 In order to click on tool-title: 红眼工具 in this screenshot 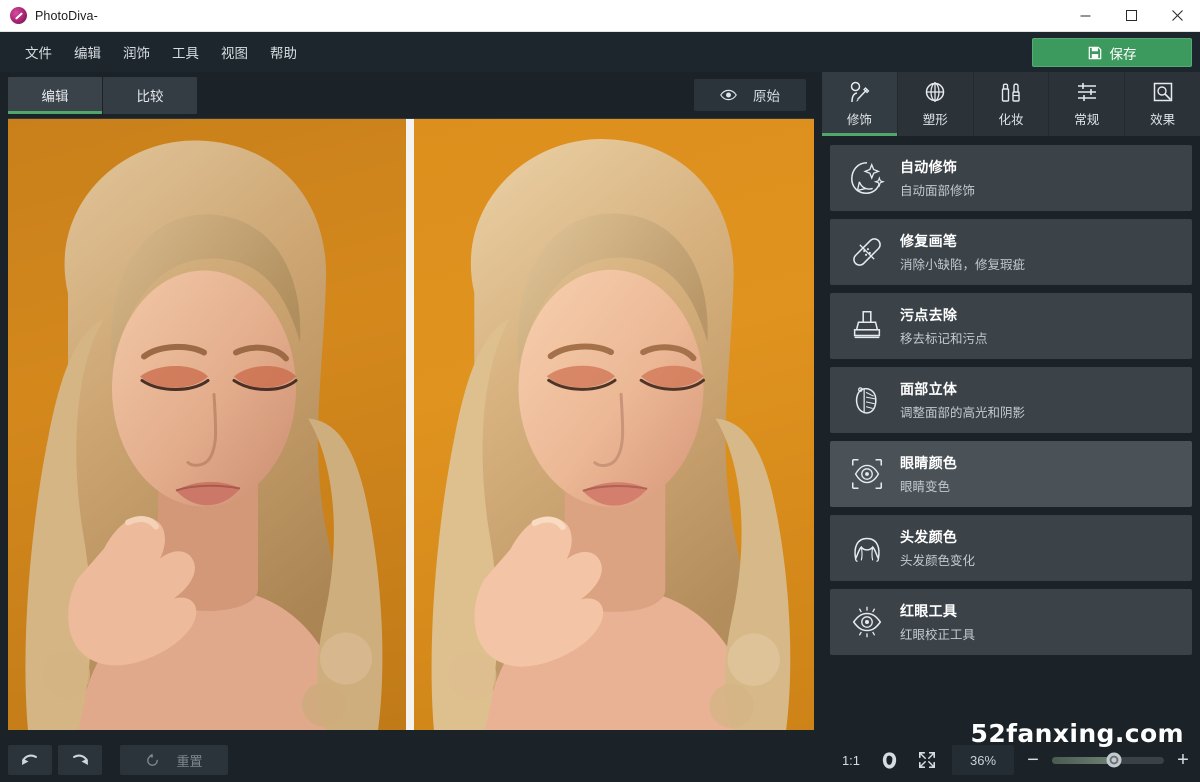, I will do `click(929, 611)`.